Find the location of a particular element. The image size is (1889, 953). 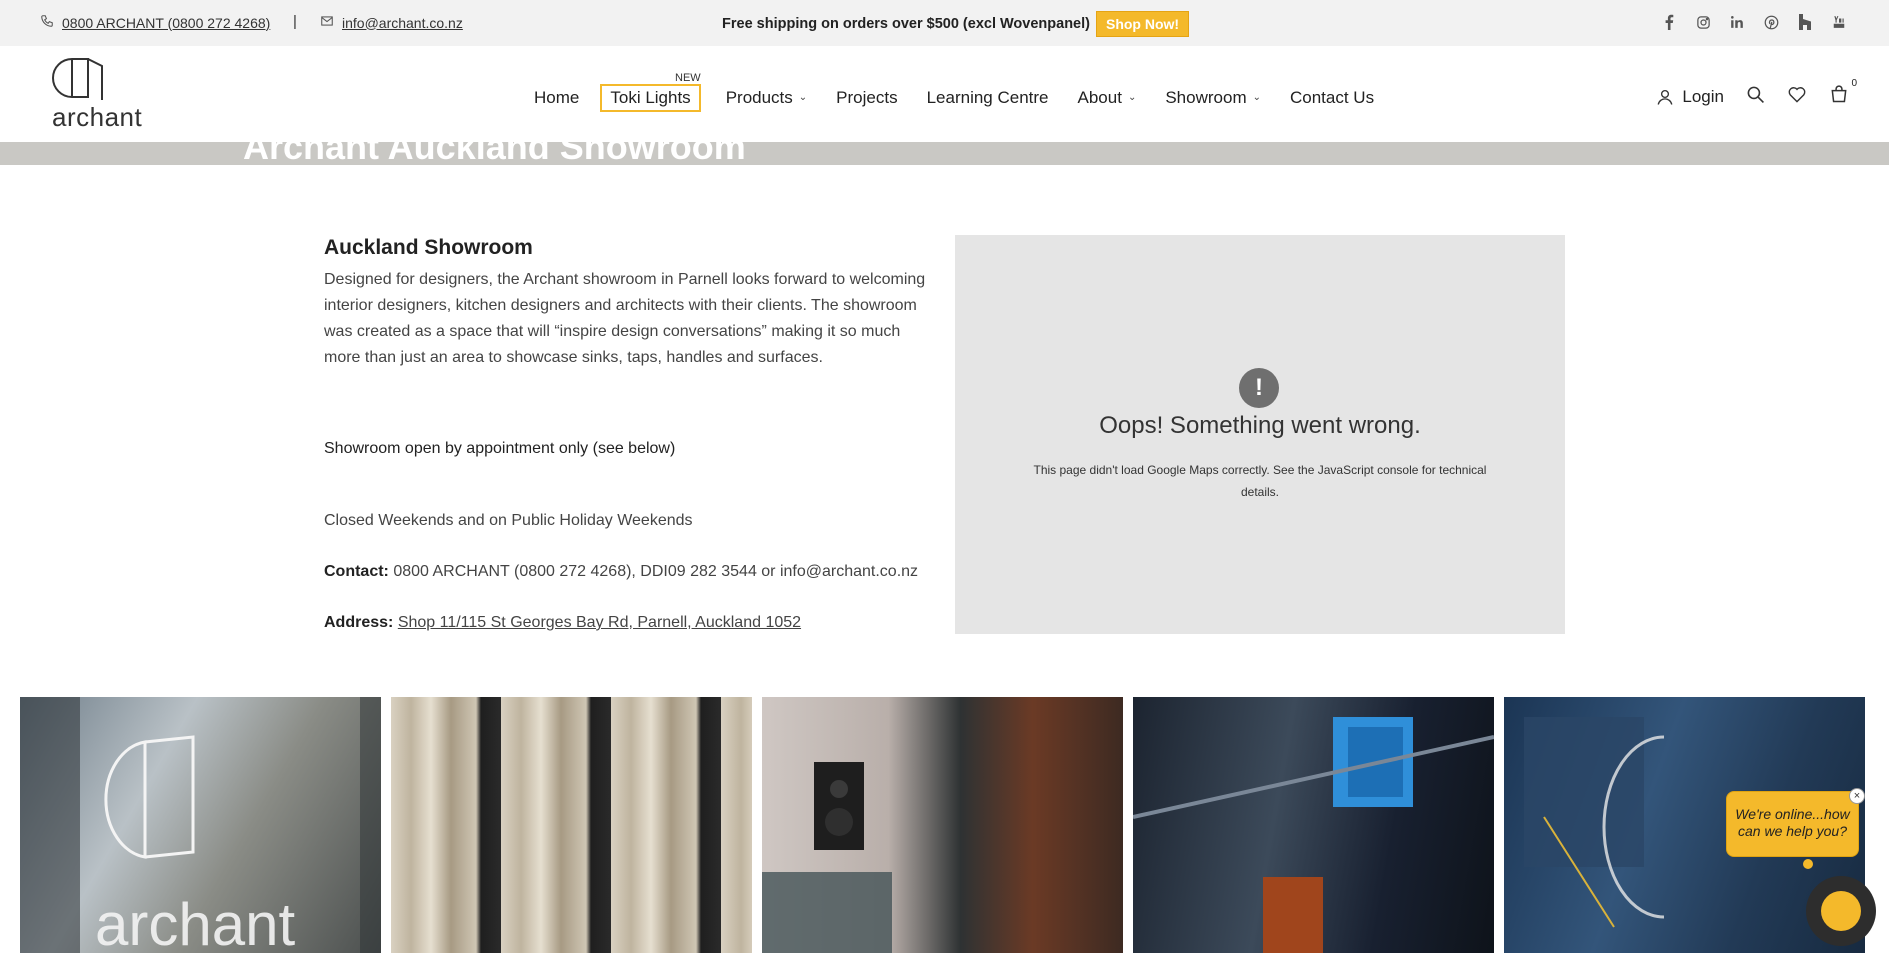

map-error-title: Oops! Something went wrong. is located at coordinates (1260, 425).